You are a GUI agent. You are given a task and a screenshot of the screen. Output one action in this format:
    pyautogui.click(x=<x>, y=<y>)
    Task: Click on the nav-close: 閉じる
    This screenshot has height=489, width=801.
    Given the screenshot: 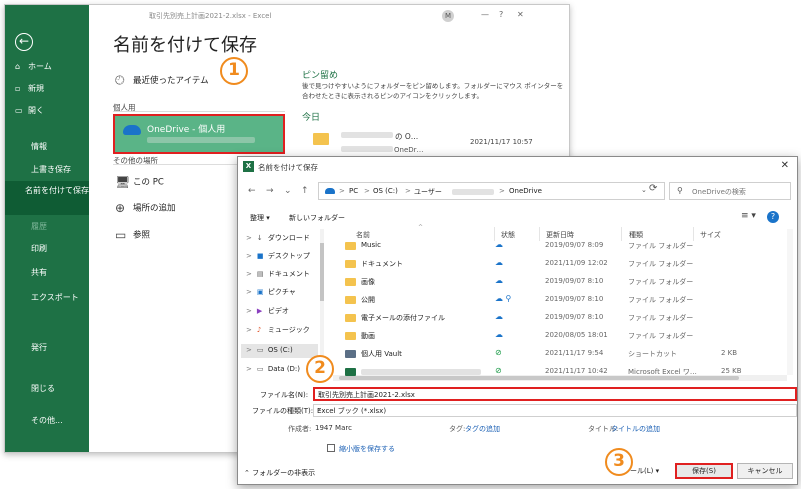 What is the action you would take?
    pyautogui.click(x=43, y=388)
    